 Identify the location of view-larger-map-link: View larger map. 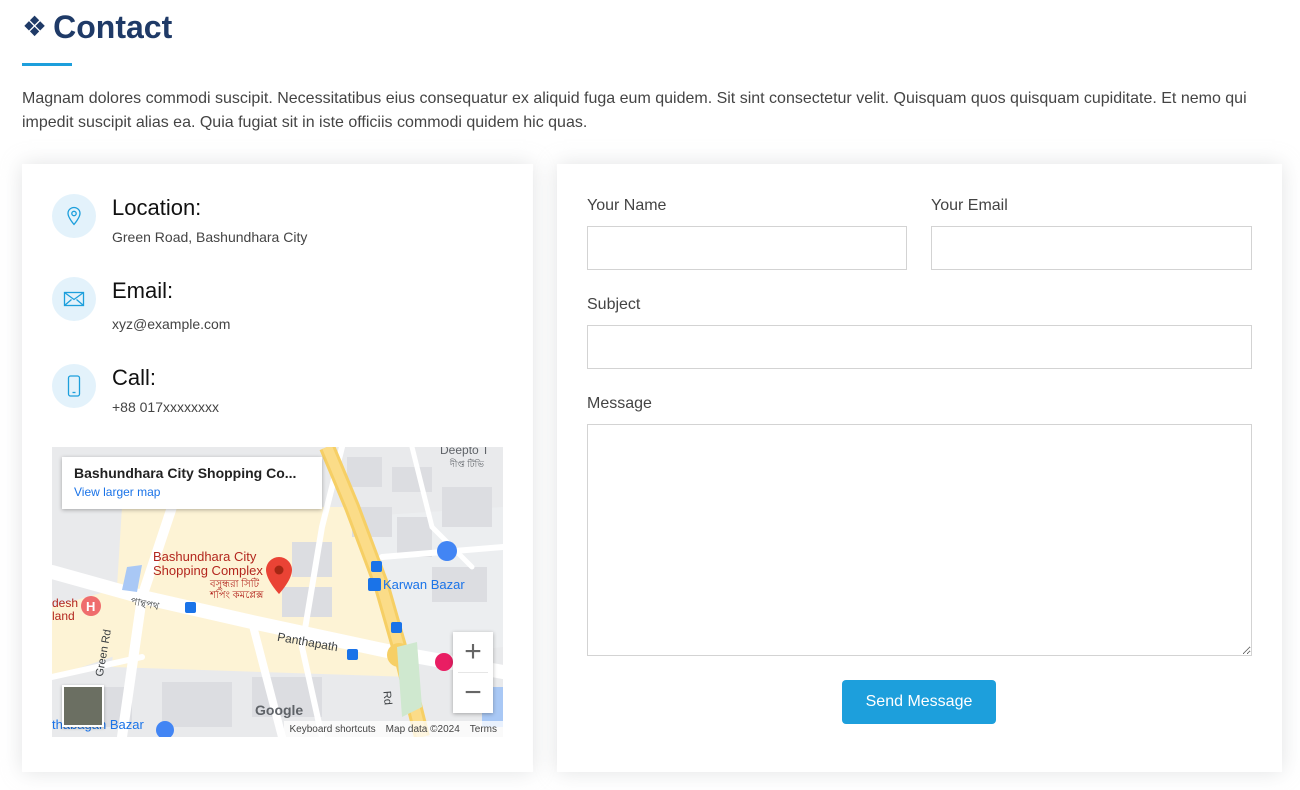
(192, 492).